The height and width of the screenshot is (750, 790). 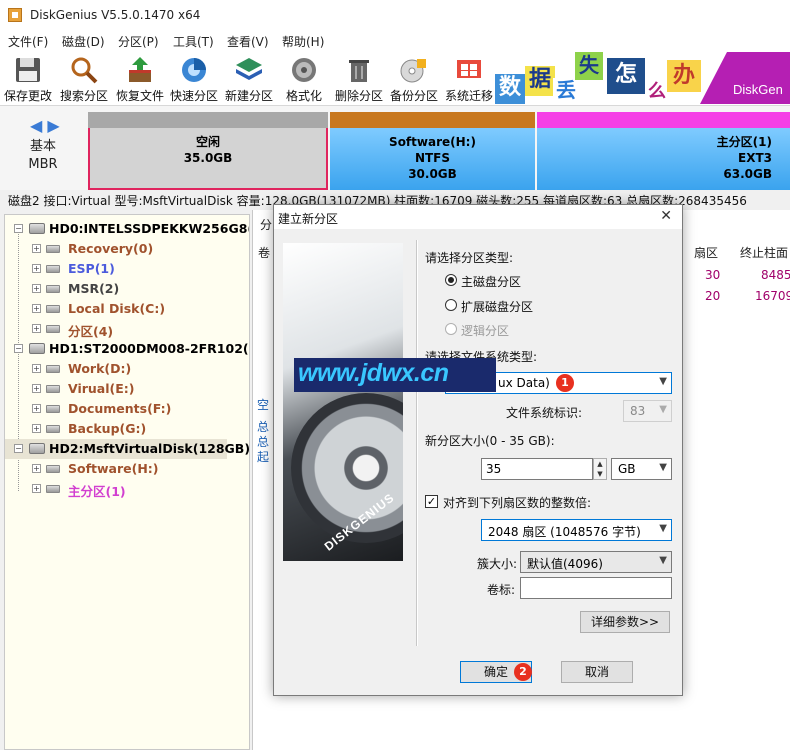 What do you see at coordinates (15, 15) in the screenshot?
I see `app-icon` at bounding box center [15, 15].